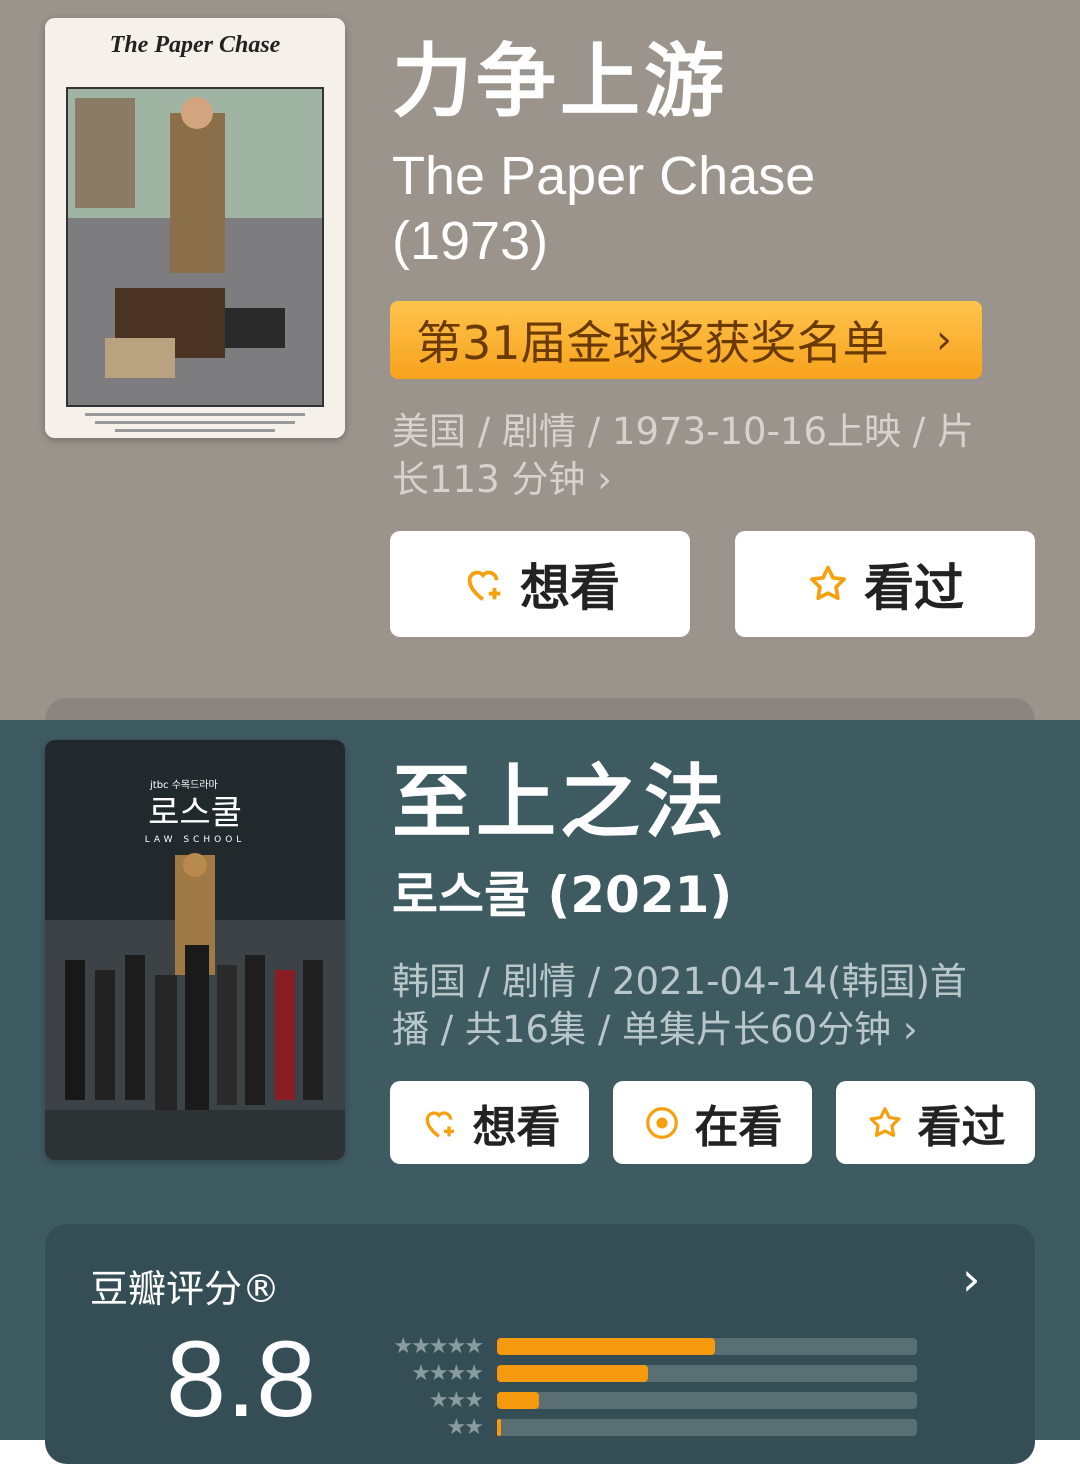 This screenshot has width=1080, height=1464. Describe the element at coordinates (195, 45) in the screenshot. I see `poster-title-text: The Paper Chase` at that location.